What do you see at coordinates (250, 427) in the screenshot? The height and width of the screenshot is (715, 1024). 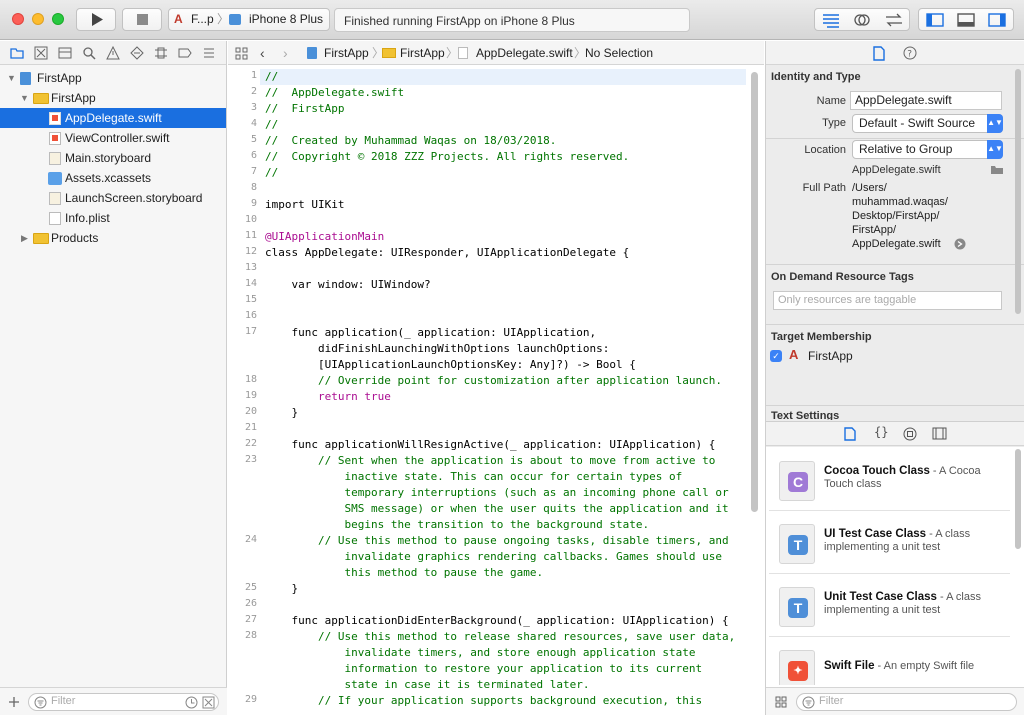 I see `line-number: 21` at bounding box center [250, 427].